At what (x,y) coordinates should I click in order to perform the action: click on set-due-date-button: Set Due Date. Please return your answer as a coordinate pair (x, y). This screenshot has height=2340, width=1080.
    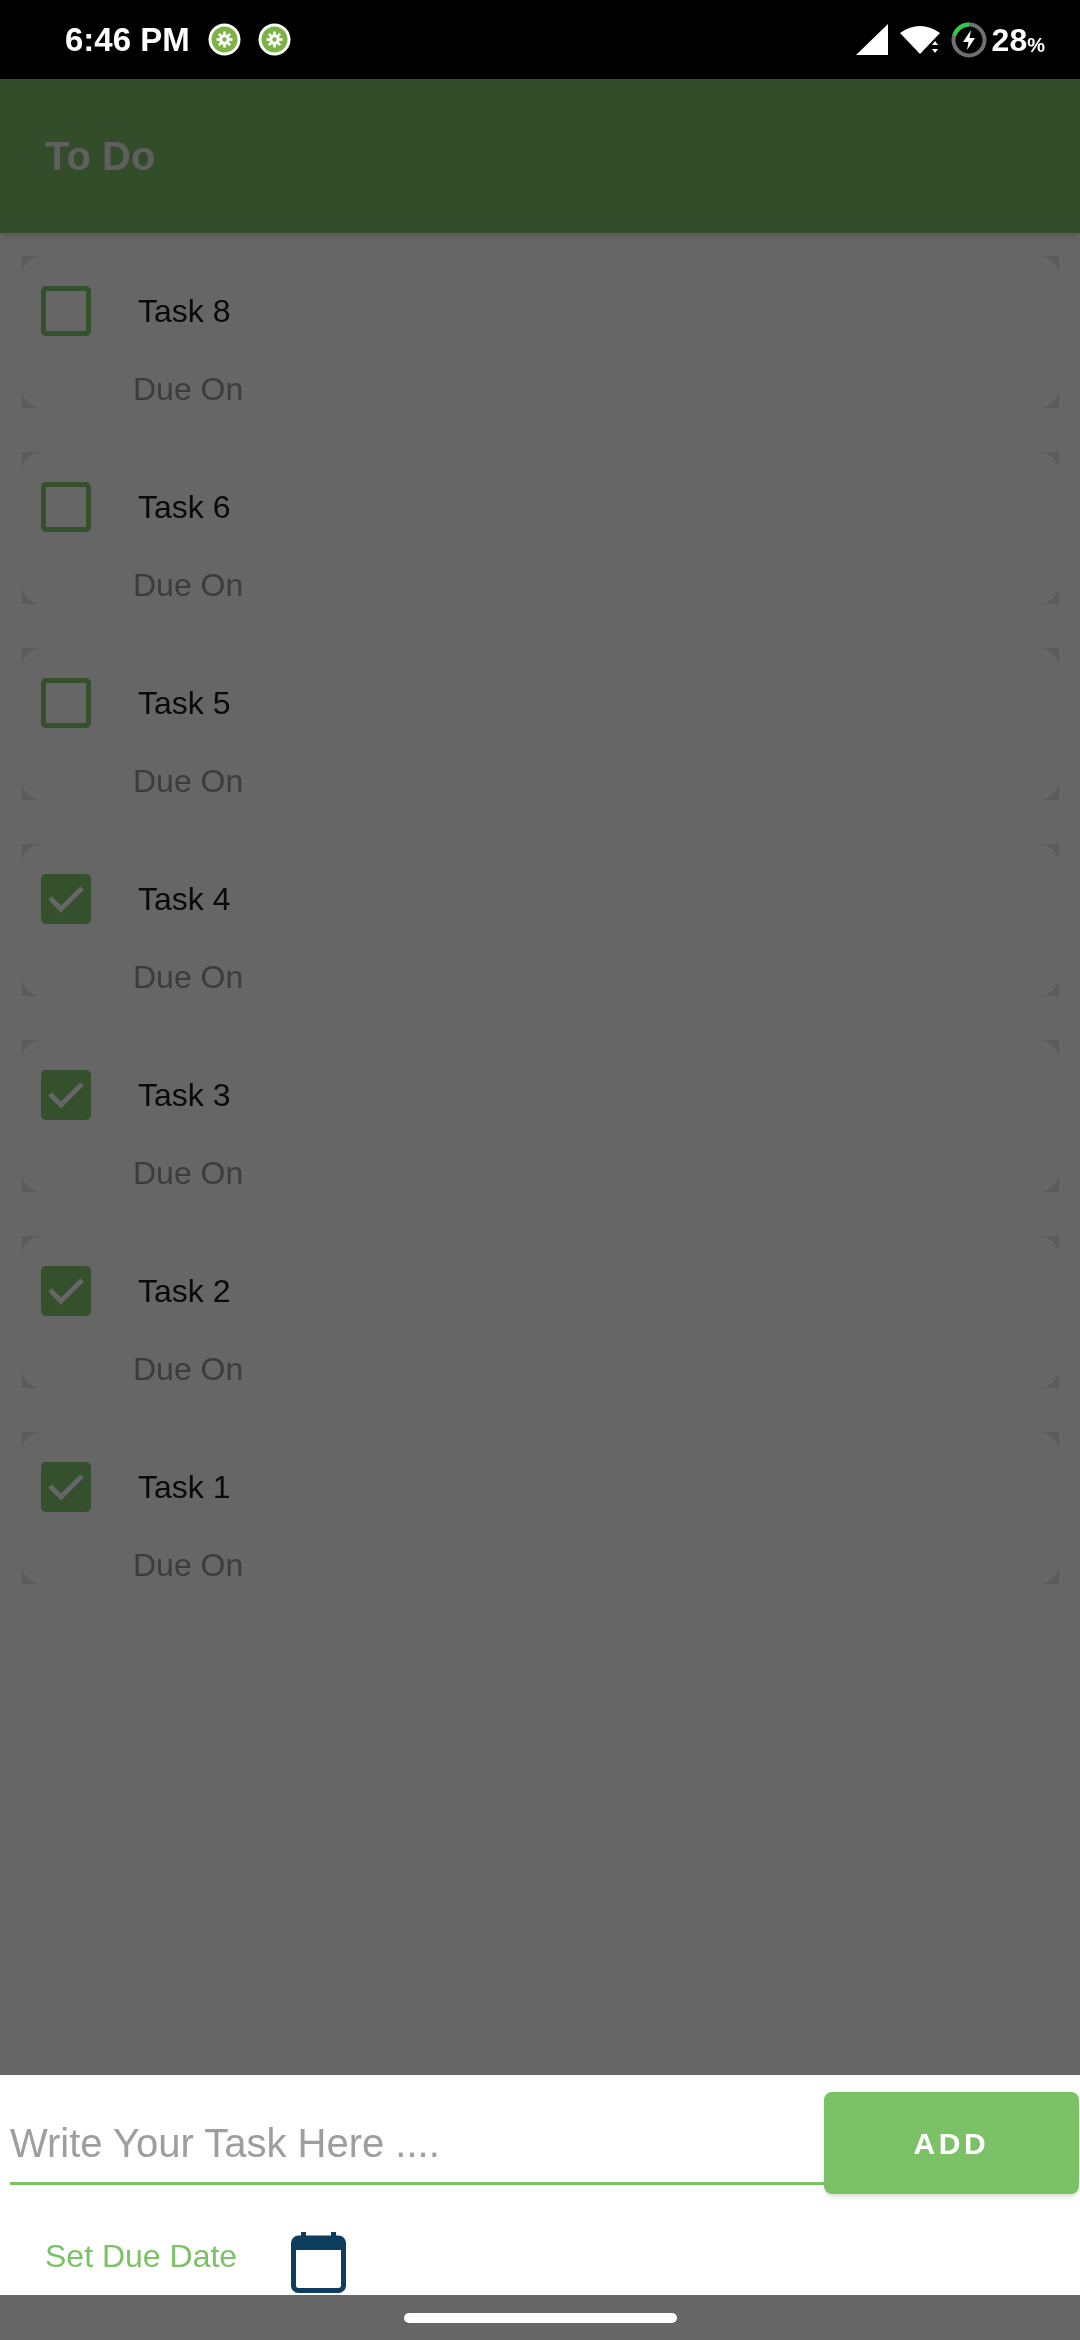
    Looking at the image, I should click on (141, 2256).